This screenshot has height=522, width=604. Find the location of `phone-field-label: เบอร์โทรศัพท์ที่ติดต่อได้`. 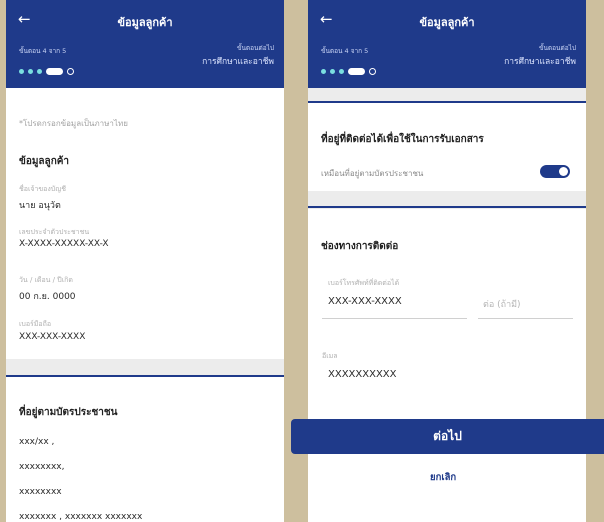

phone-field-label: เบอร์โทรศัพท์ที่ติดต่อได้ is located at coordinates (364, 283).